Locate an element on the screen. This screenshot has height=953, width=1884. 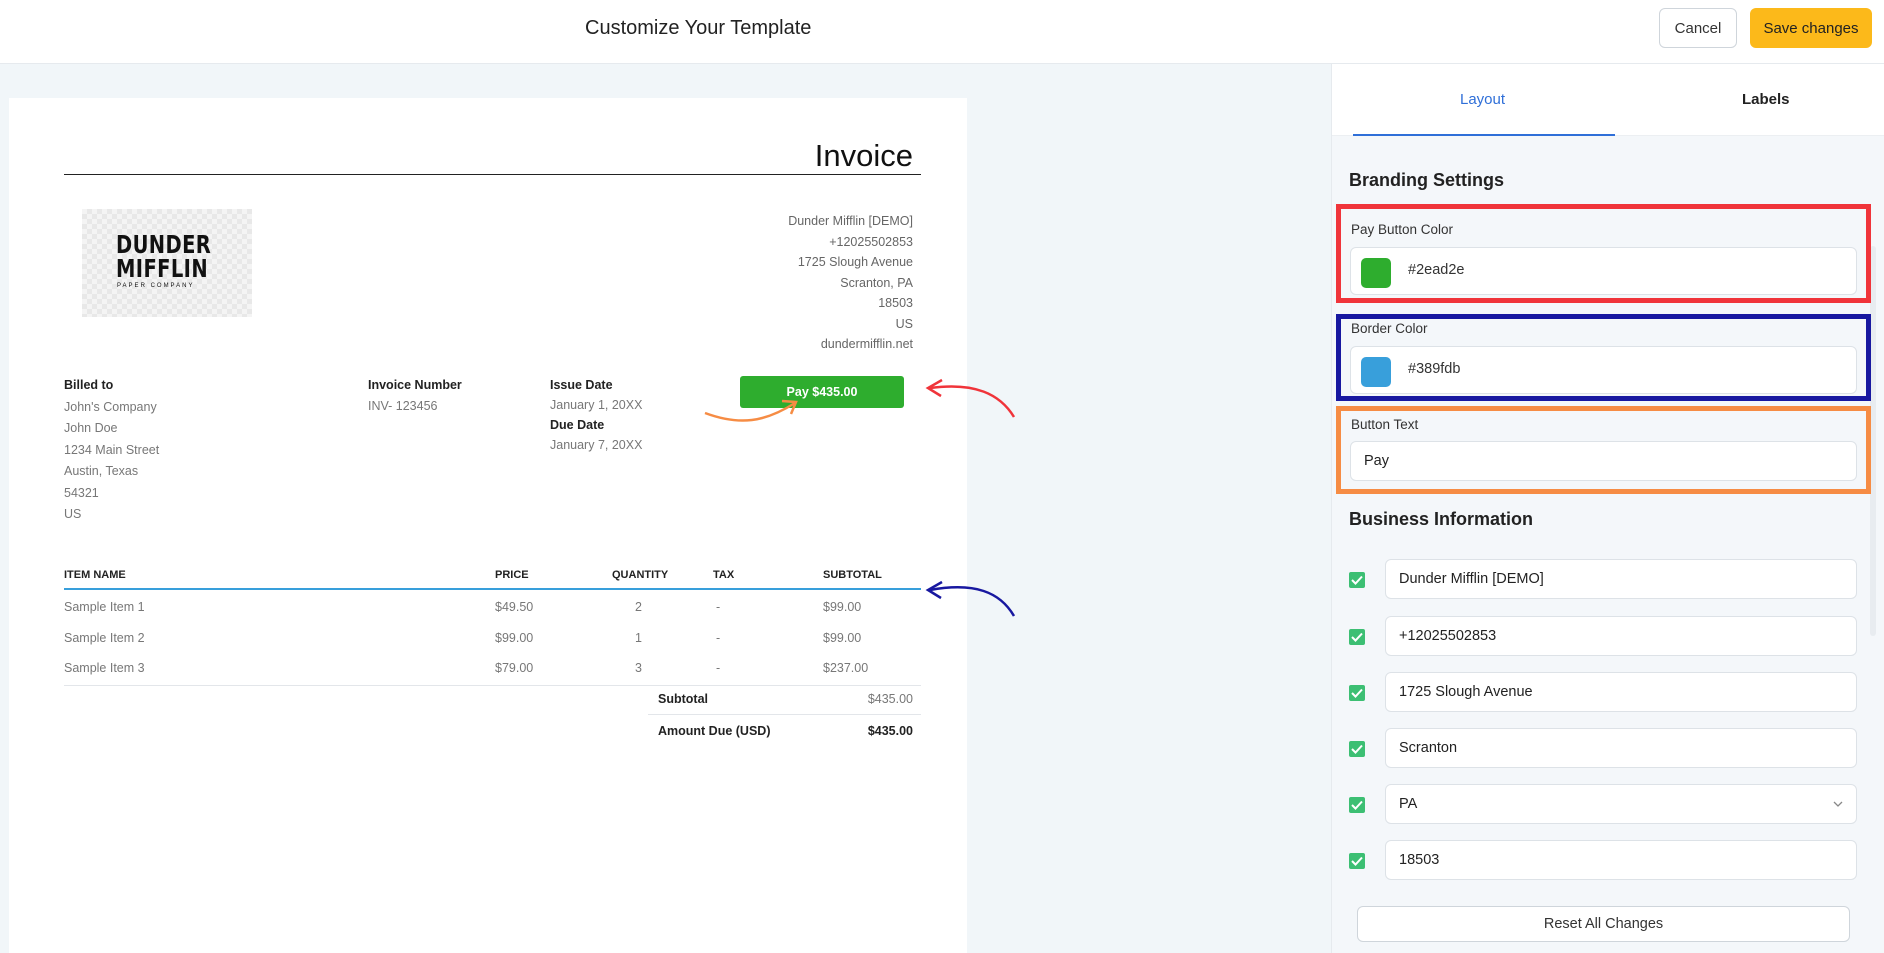
tab-labels: Labels is located at coordinates (1766, 99).